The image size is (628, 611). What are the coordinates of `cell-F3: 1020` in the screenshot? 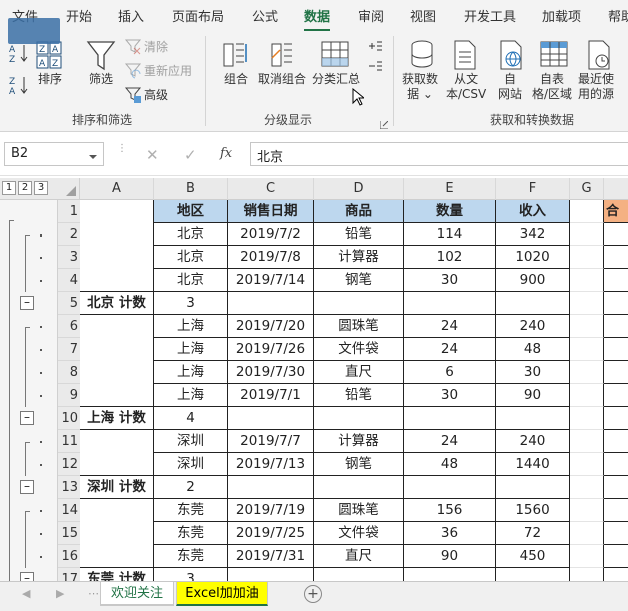 It's located at (533, 257).